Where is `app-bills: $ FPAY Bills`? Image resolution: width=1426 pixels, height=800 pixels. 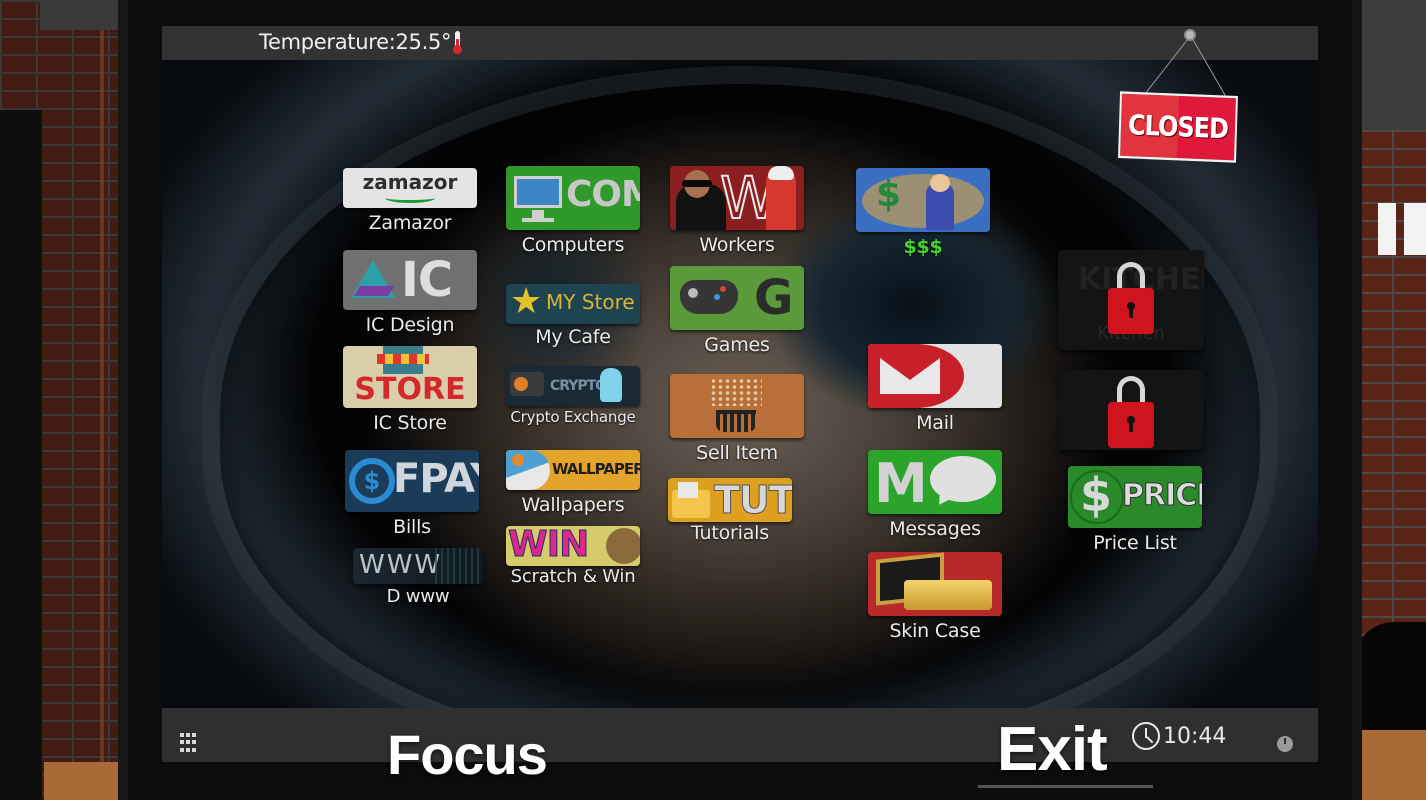
app-bills: $ FPAY Bills is located at coordinates (412, 494).